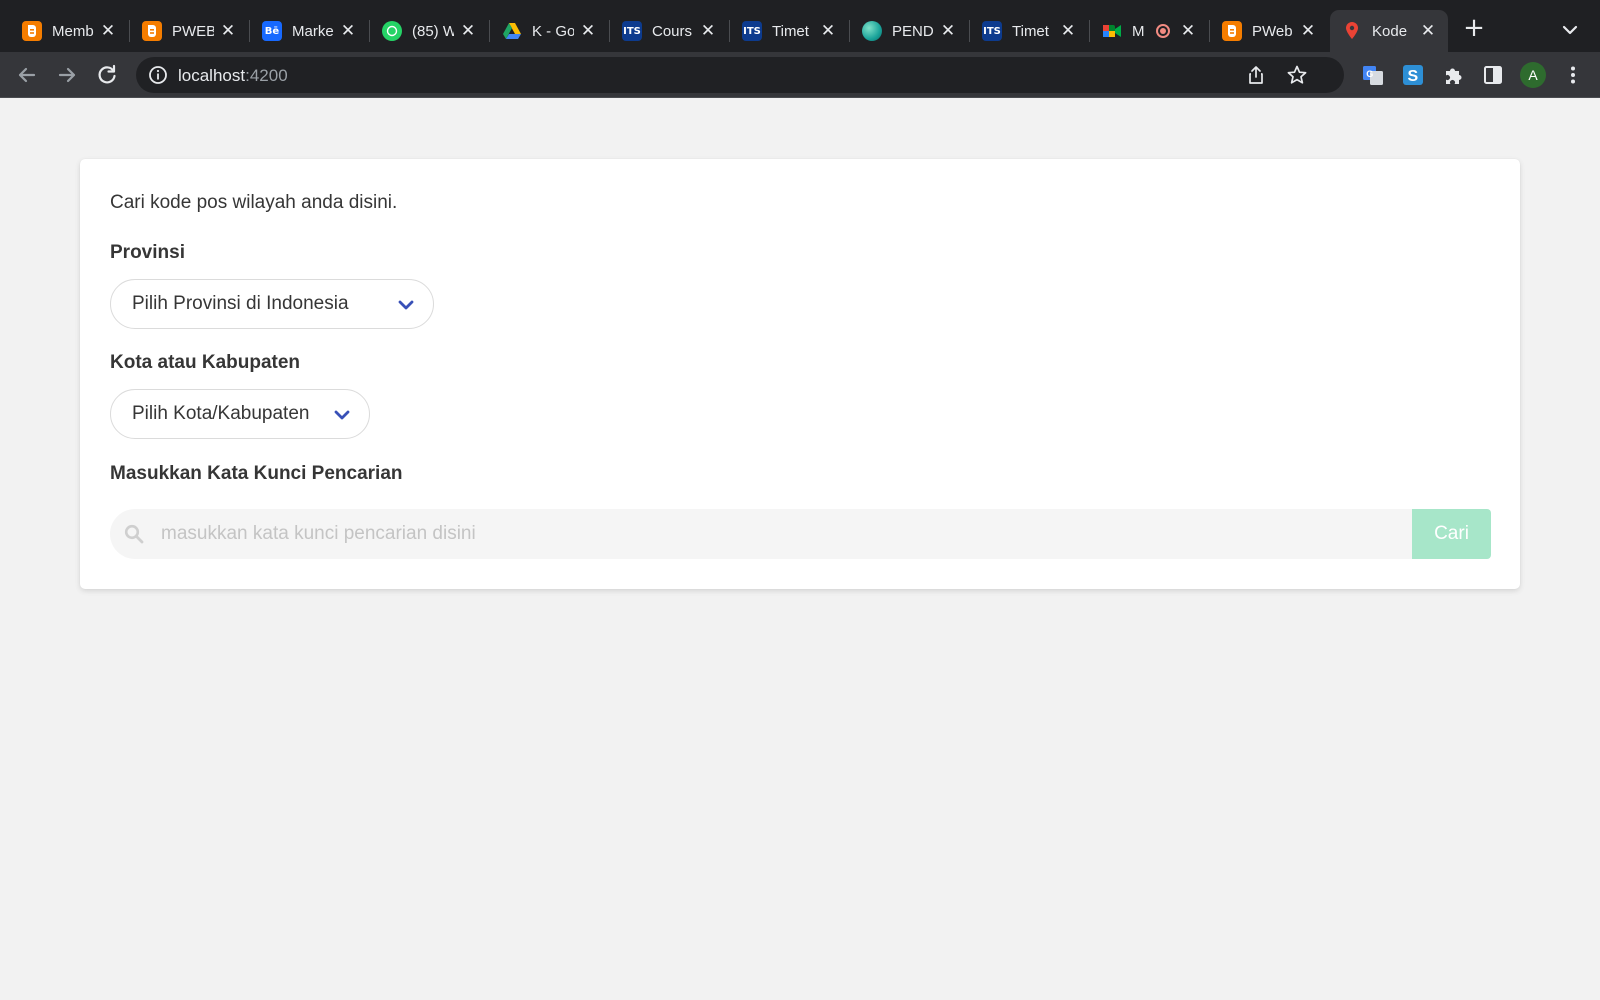 Image resolution: width=1600 pixels, height=1000 pixels. What do you see at coordinates (761, 534) in the screenshot?
I see `search-input` at bounding box center [761, 534].